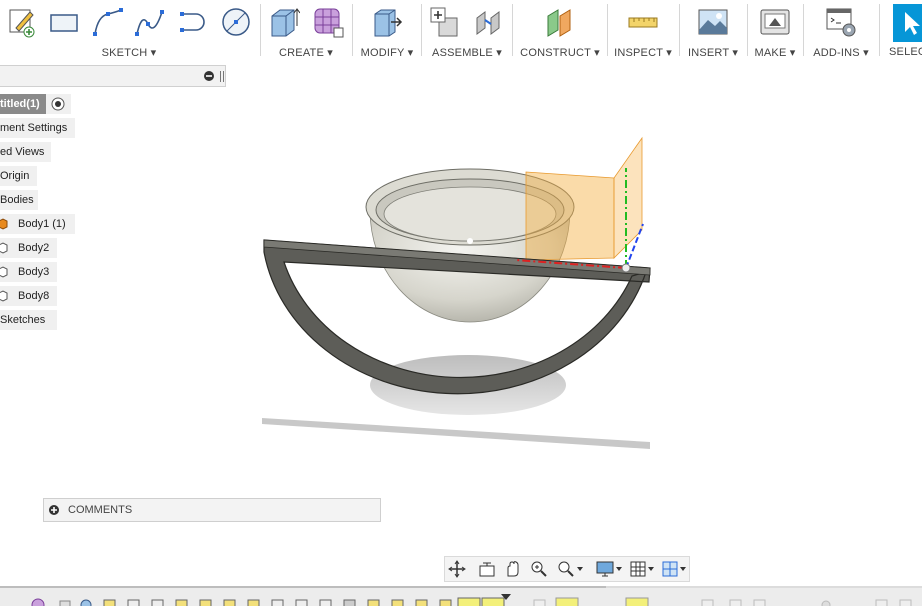 The height and width of the screenshot is (606, 922). I want to click on line-icon, so click(108, 22).